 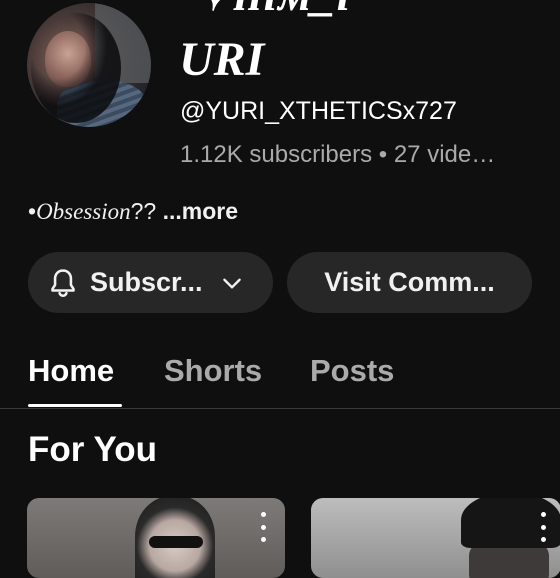 What do you see at coordinates (146, 211) in the screenshot?
I see `description-suffix: ??` at bounding box center [146, 211].